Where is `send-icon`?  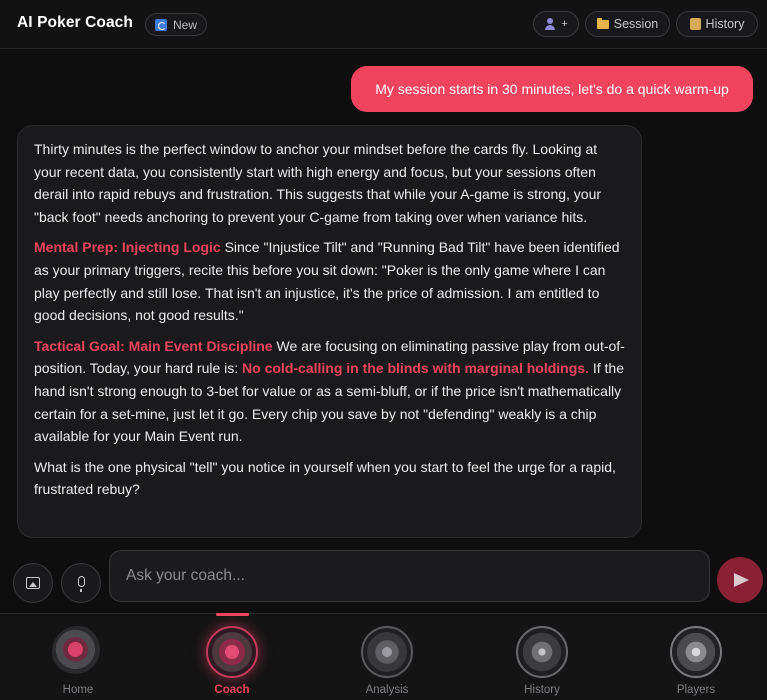 send-icon is located at coordinates (741, 580).